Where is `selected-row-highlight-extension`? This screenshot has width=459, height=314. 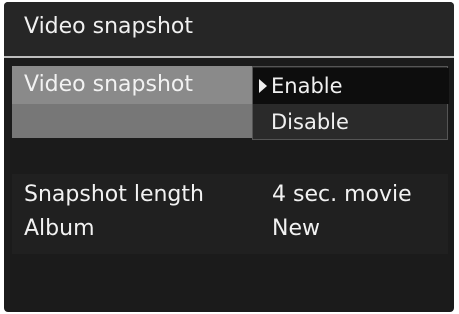 selected-row-highlight-extension is located at coordinates (132, 121).